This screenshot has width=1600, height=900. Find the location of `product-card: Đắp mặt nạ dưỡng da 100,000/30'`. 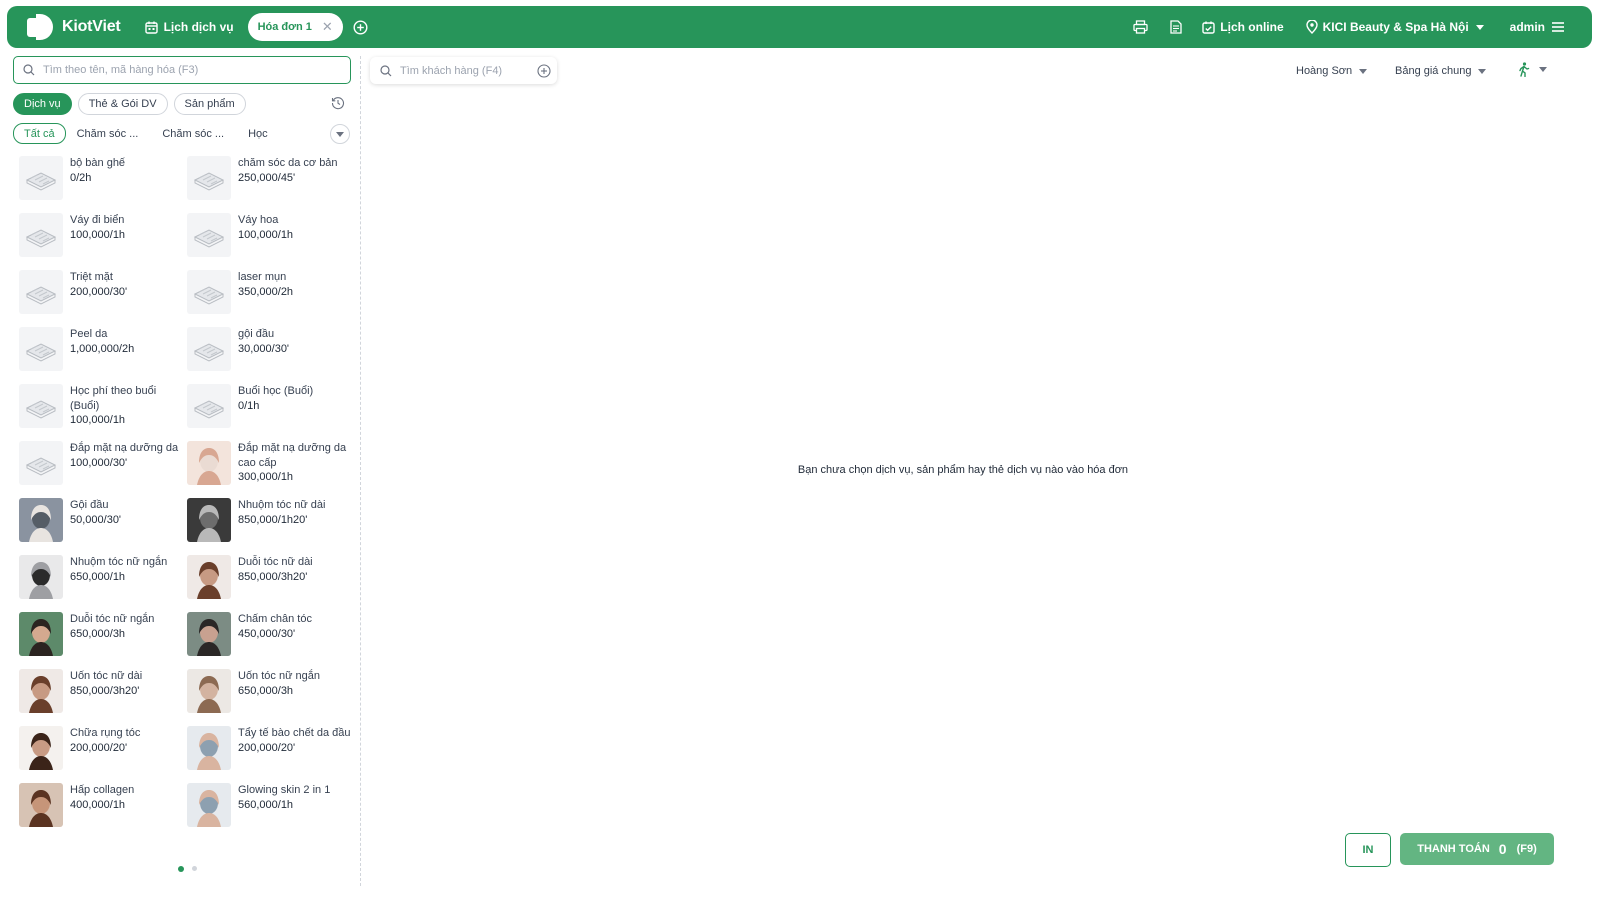

product-card: Đắp mặt nạ dưỡng da 100,000/30' is located at coordinates (103, 469).